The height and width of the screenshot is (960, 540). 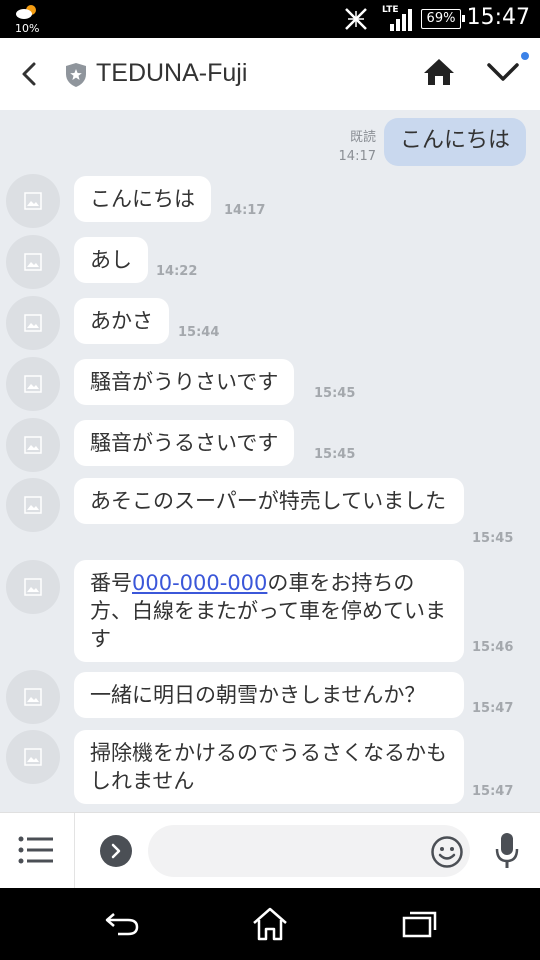 I want to click on message-bubble: 掃除機をかけるのでうるさくなるかもしれません, so click(x=269, y=767).